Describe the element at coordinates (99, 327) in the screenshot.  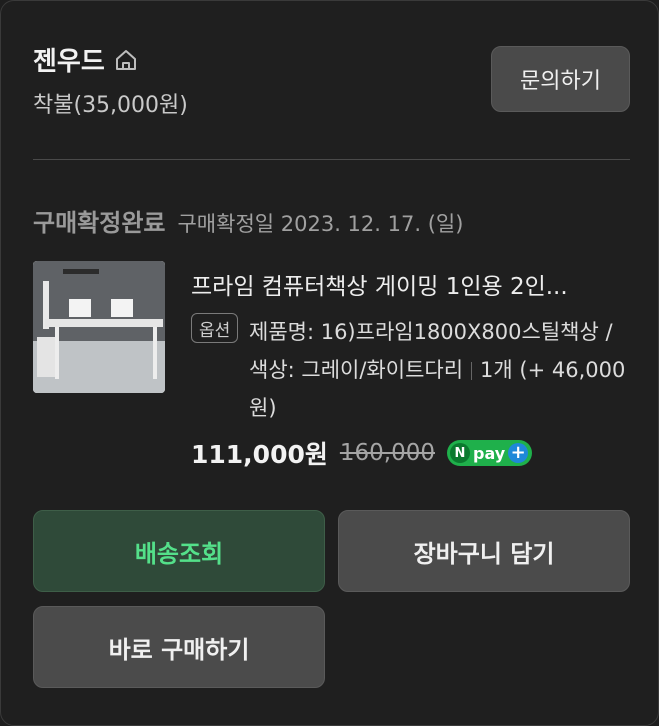
I see `product-thumbnail` at that location.